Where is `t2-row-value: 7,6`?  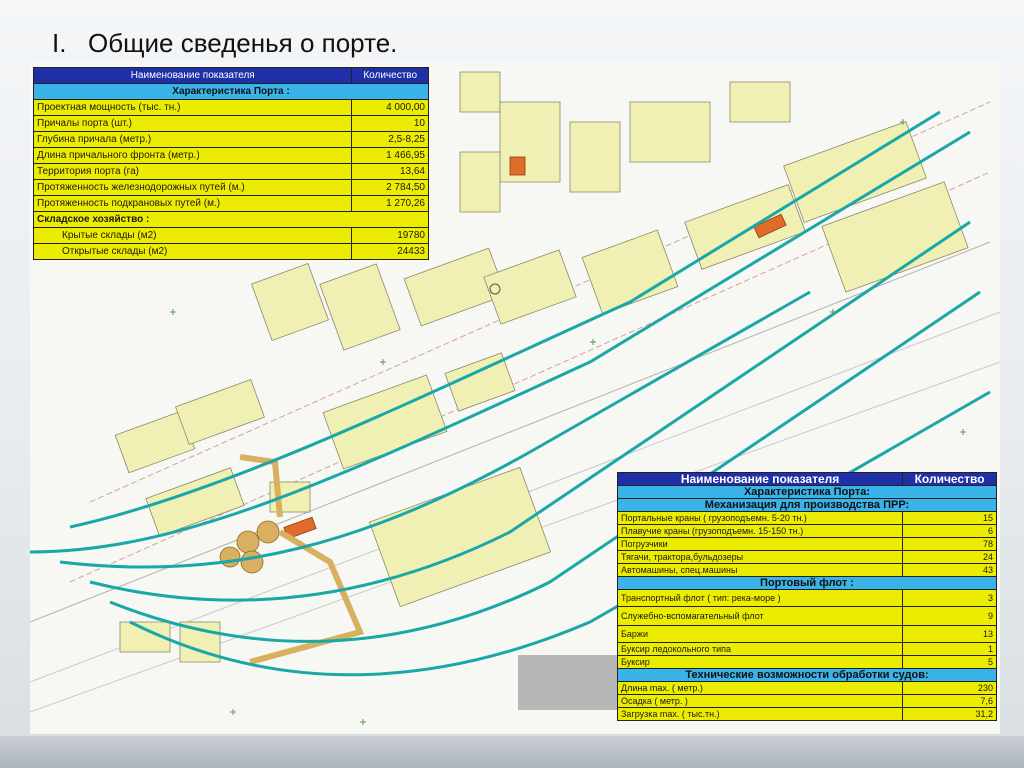
t2-row-value: 7,6 is located at coordinates (949, 701).